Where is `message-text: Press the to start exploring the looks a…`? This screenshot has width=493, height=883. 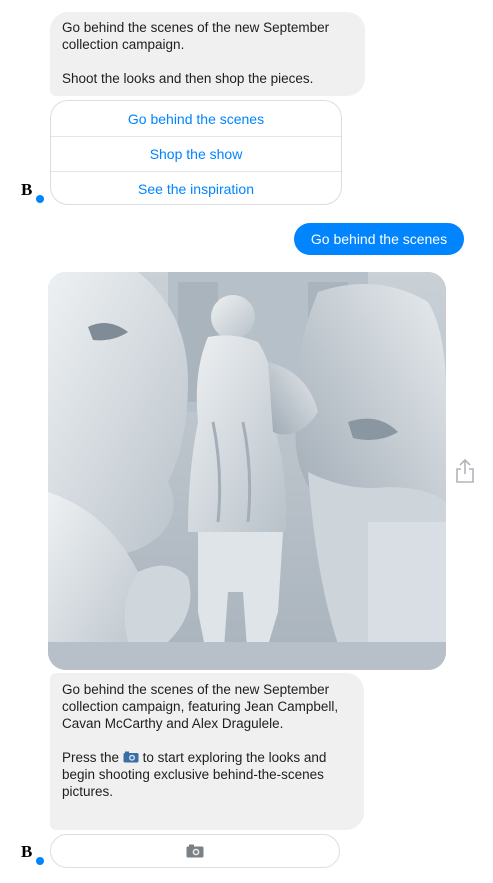
message-text: Press the to start exploring the looks a… is located at coordinates (207, 774).